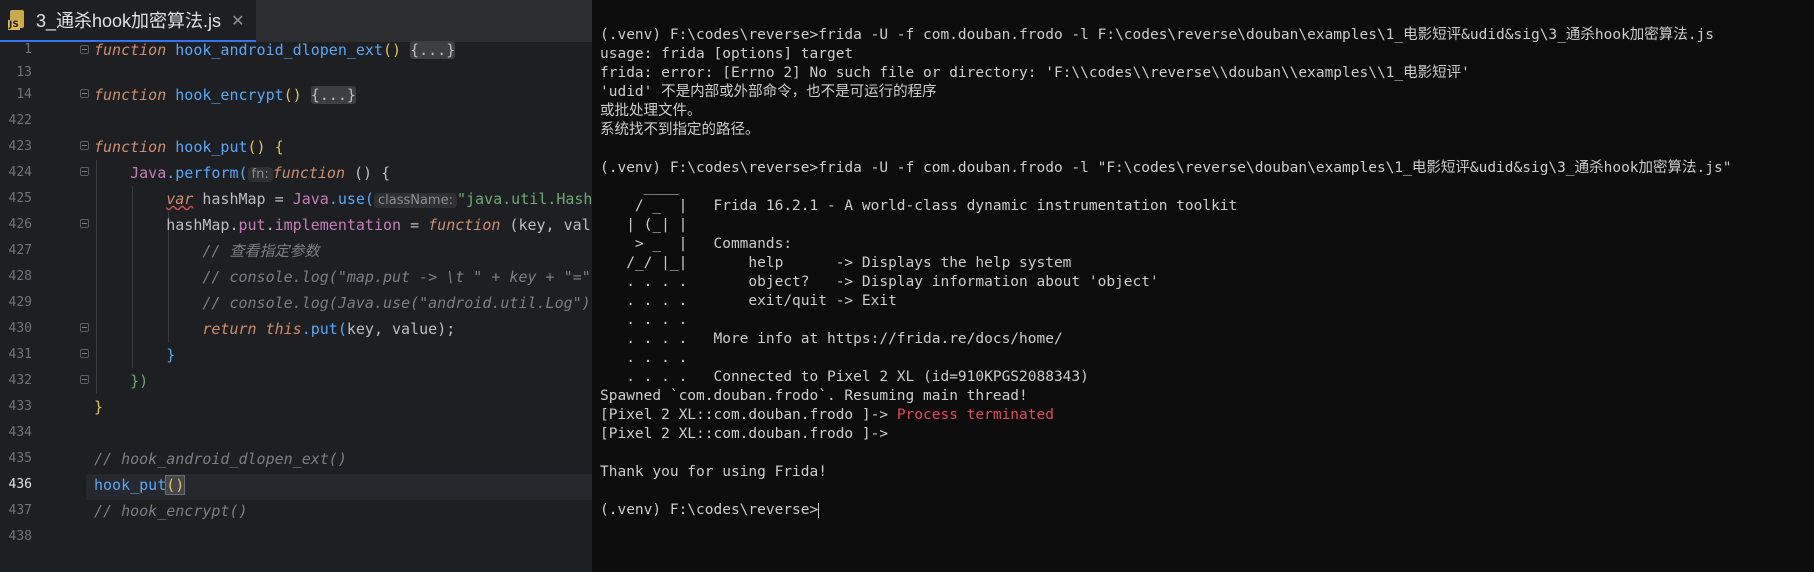 The image size is (1814, 572). Describe the element at coordinates (709, 510) in the screenshot. I see `shell-prompt: (.venv) F:\codes\reverse>` at that location.